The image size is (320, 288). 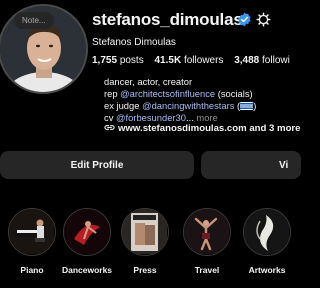 What do you see at coordinates (255, 105) in the screenshot?
I see `bio-text: )` at bounding box center [255, 105].